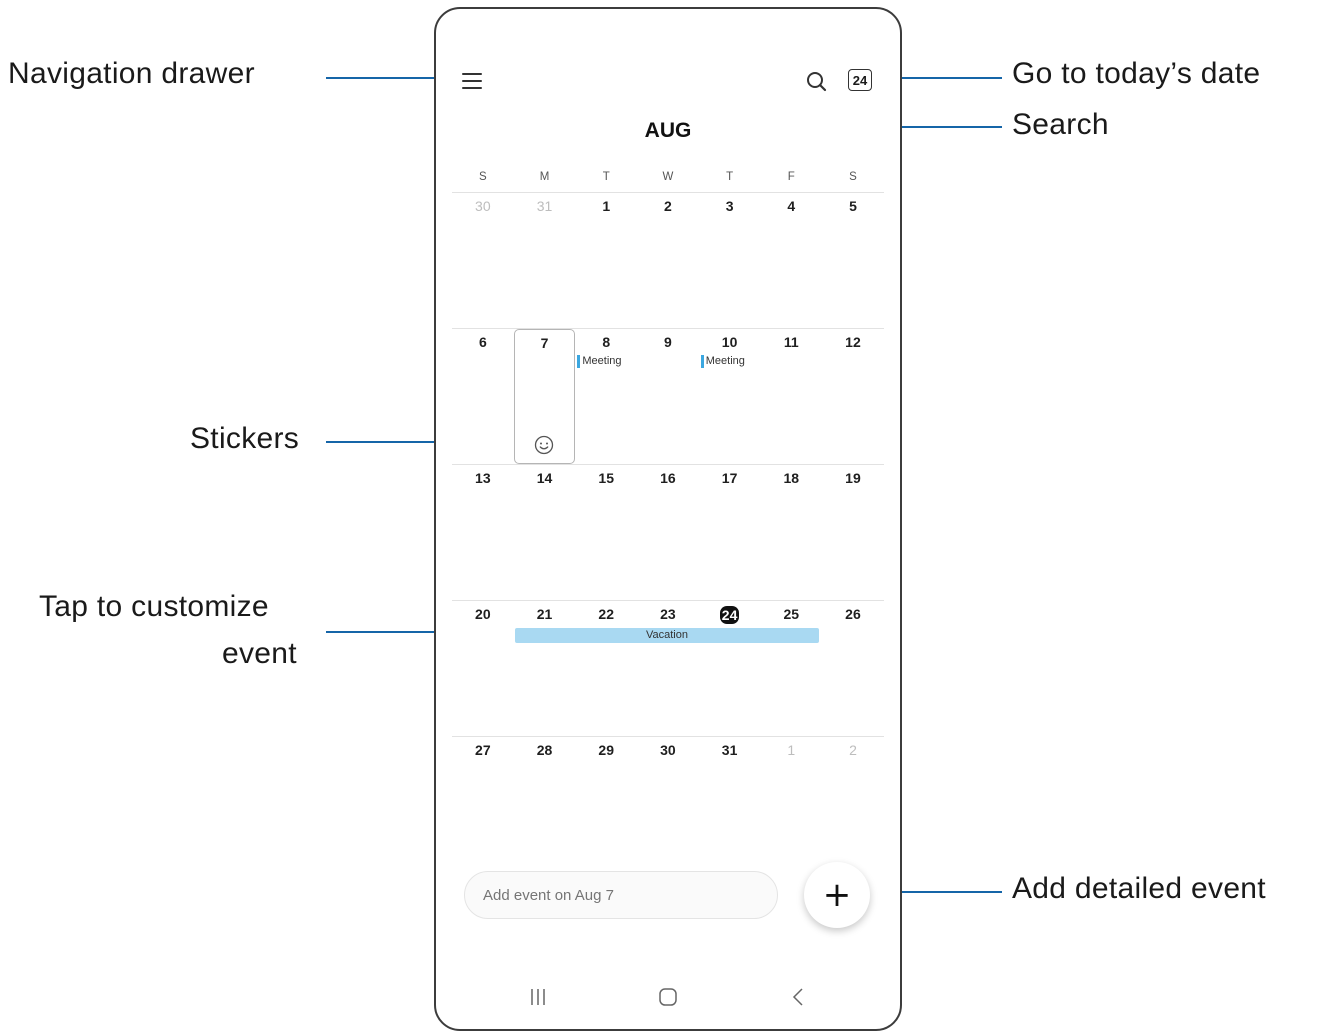  Describe the element at coordinates (730, 532) in the screenshot. I see `day-cell: 17` at that location.